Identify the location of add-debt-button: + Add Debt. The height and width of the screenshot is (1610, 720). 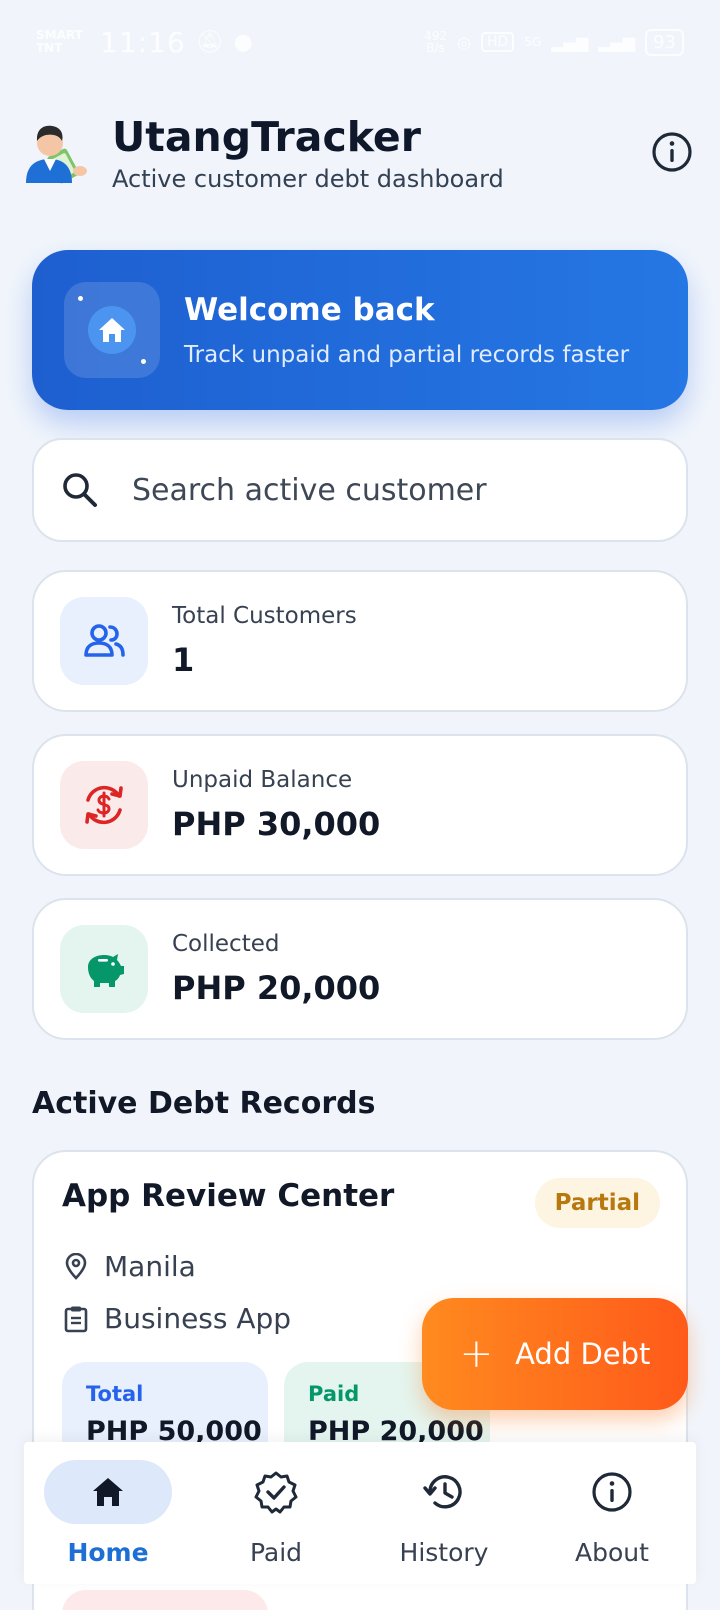
(555, 1354).